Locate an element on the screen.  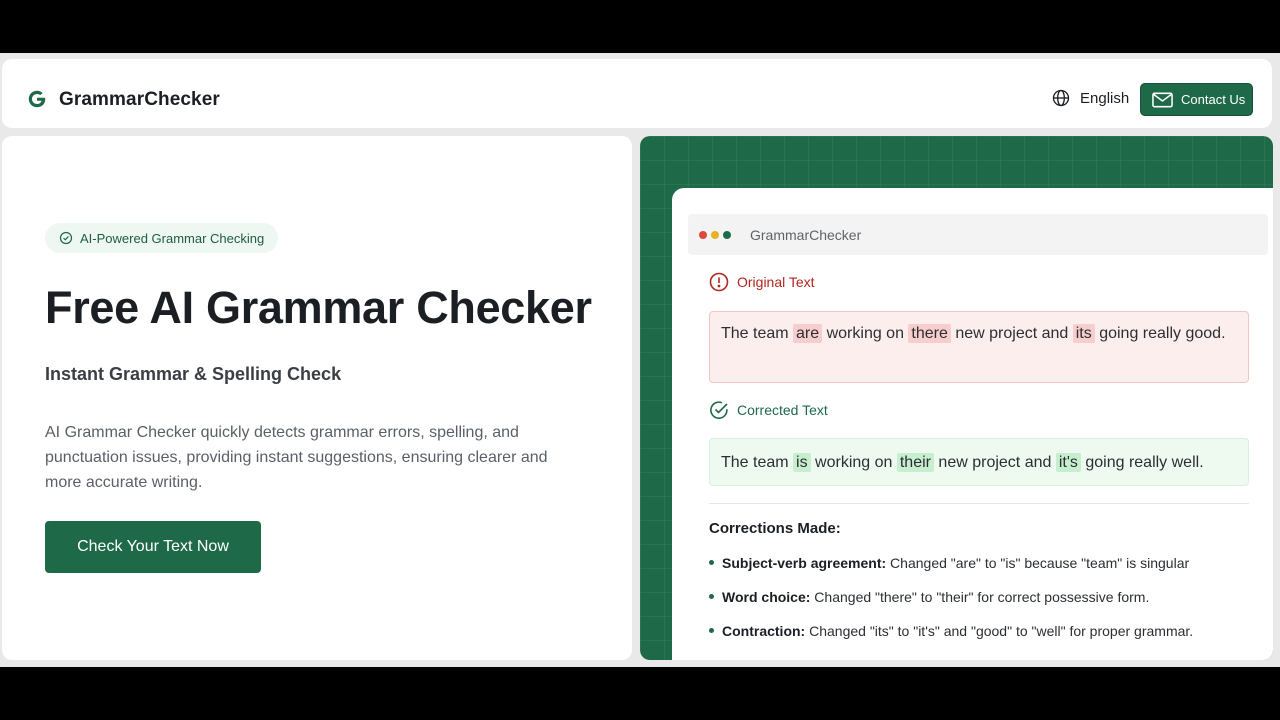
contact-us-label: Contact Us is located at coordinates (1213, 99).